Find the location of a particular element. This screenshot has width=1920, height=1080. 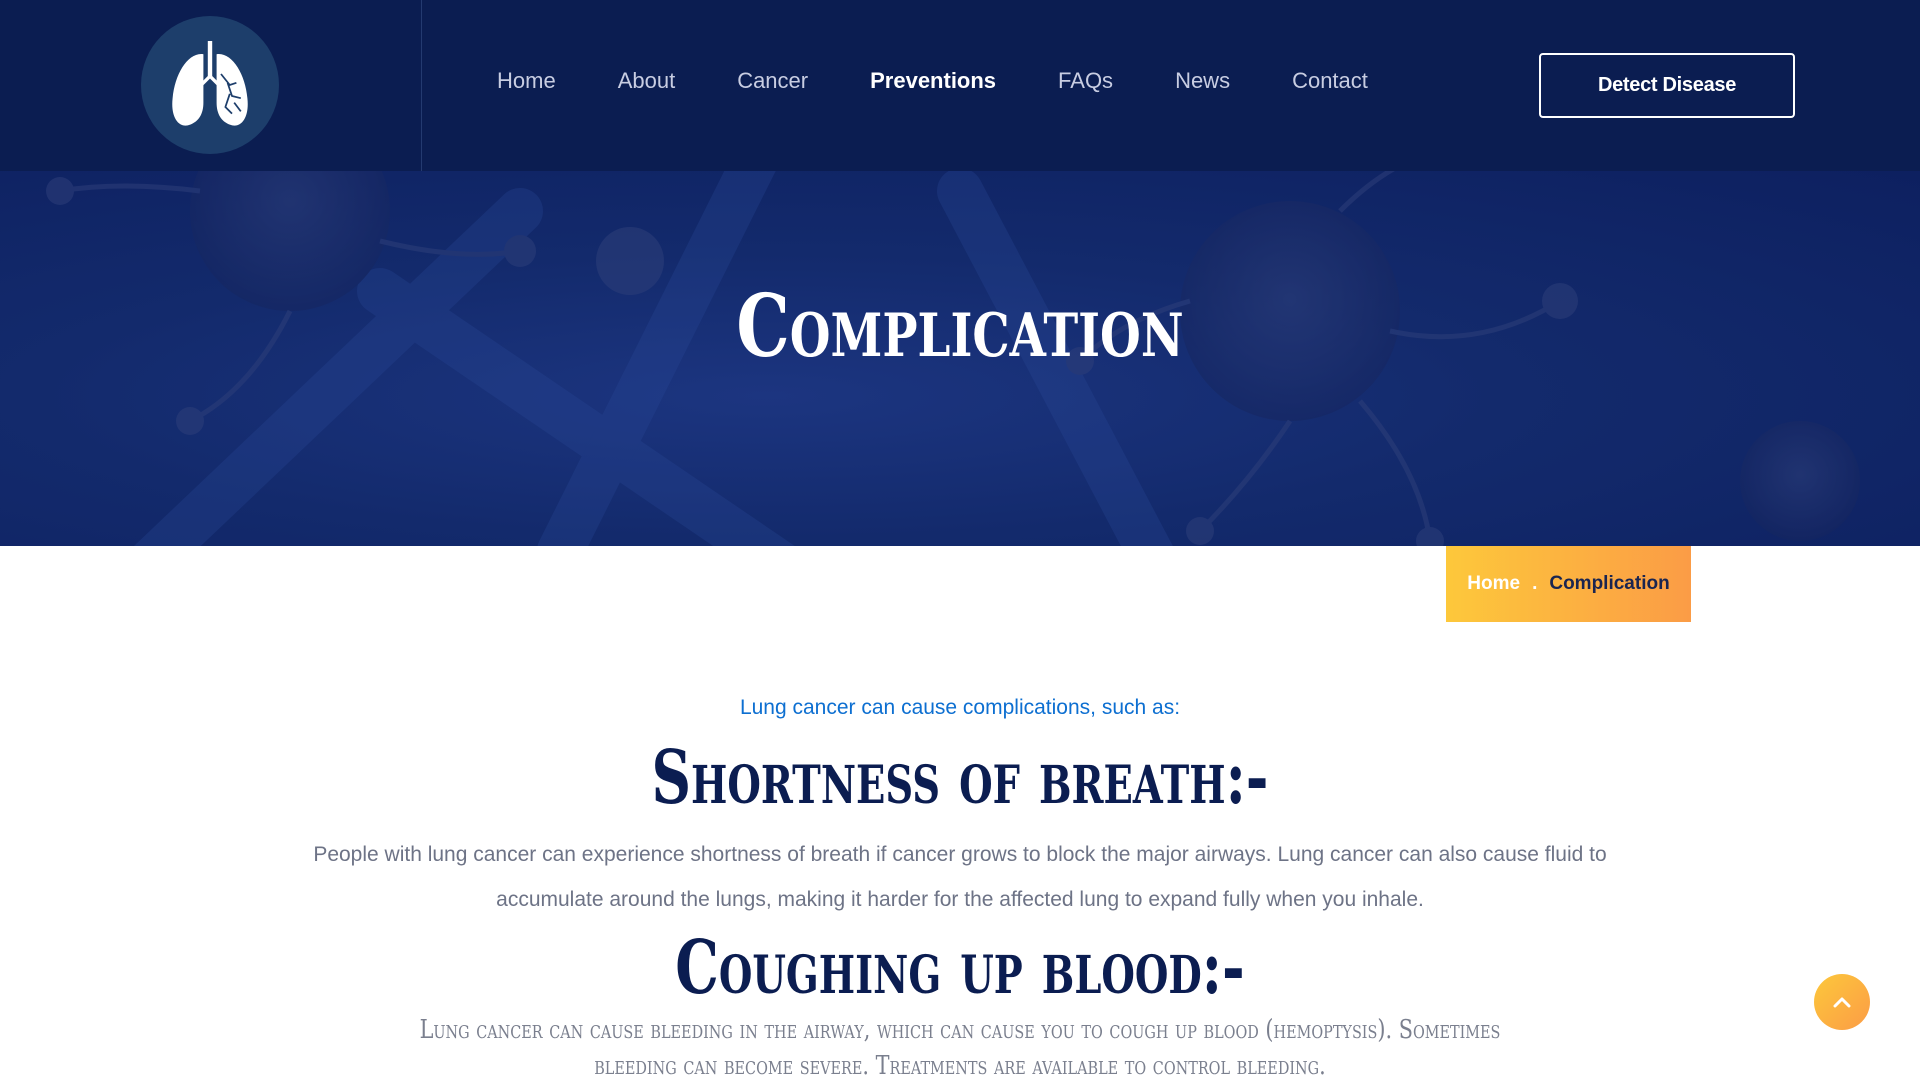

section-heading: Coughing up blood:- is located at coordinates (960, 968).